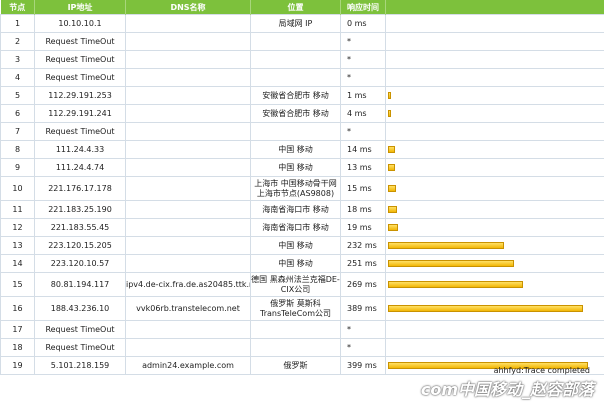  Describe the element at coordinates (363, 245) in the screenshot. I see `latency-cell: 232 ms` at that location.